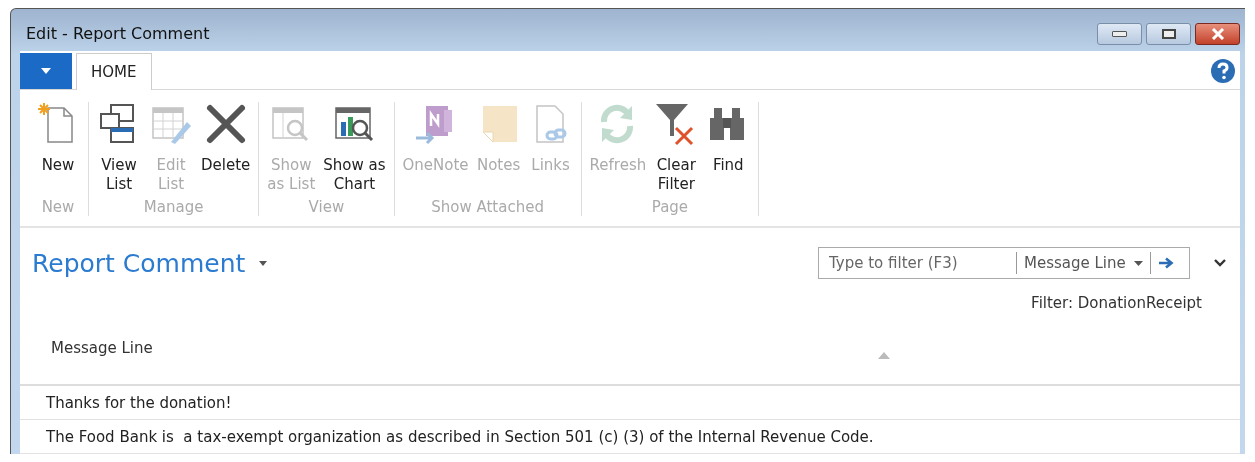 The width and height of the screenshot is (1255, 462). I want to click on chevron-icon, so click(1220, 263).